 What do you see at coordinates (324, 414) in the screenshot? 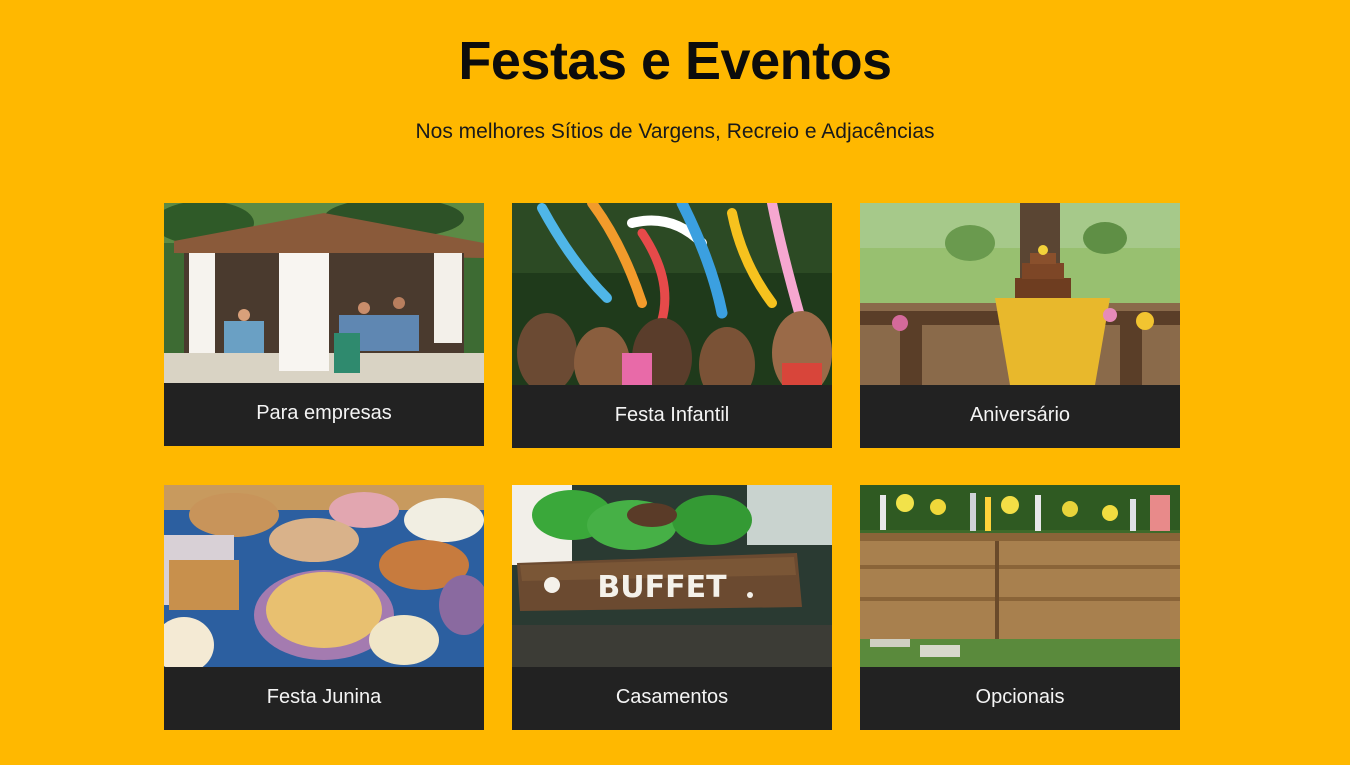
I see `card-caption-para-empresas: Para empresas` at bounding box center [324, 414].